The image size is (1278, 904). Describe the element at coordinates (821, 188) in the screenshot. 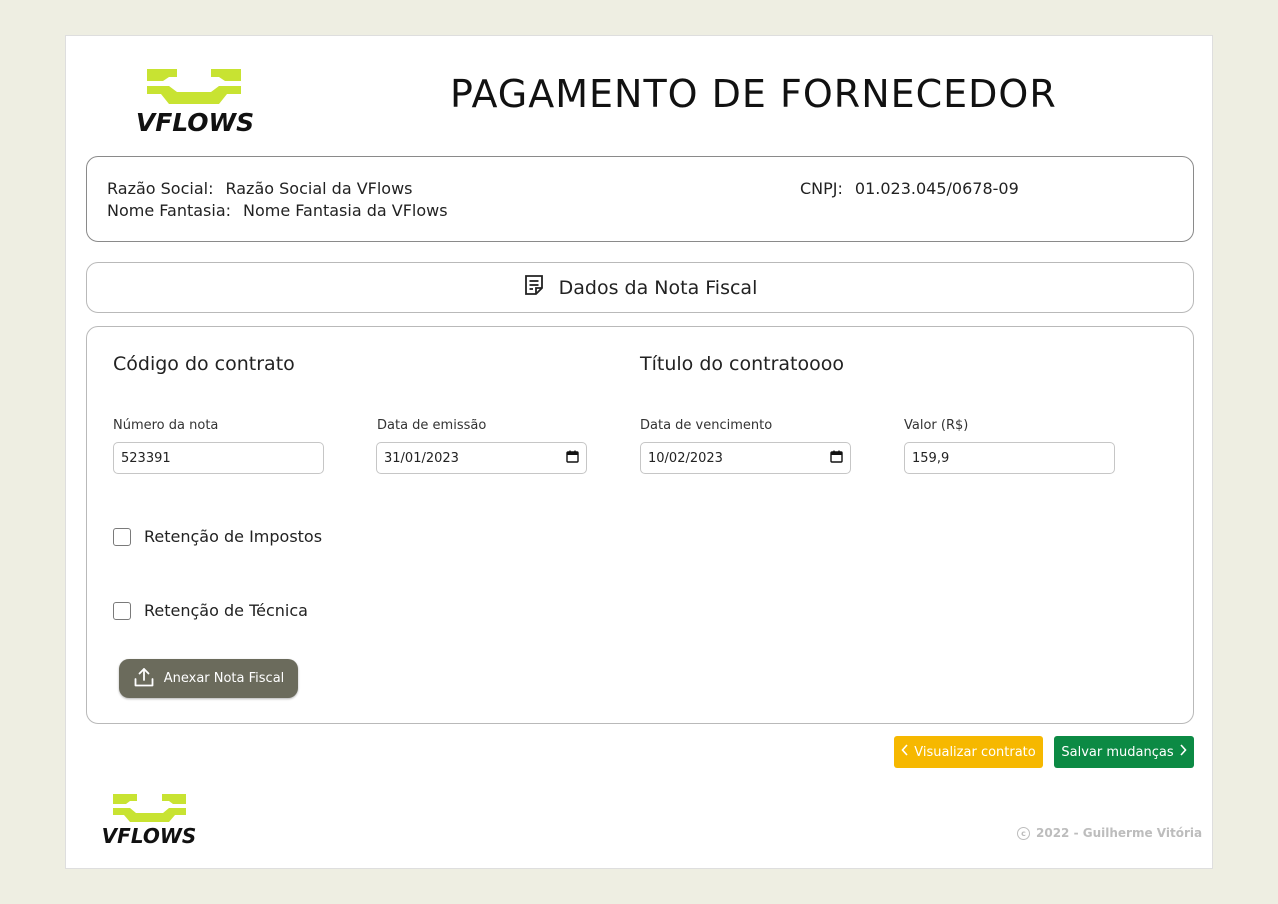

I see `cnpj-label: CNPJ:` at that location.